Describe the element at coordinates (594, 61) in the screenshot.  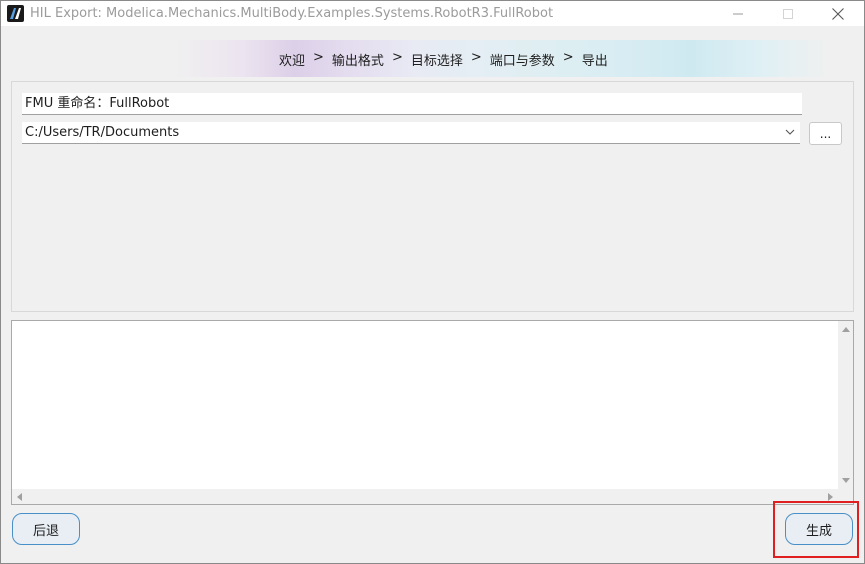
I see `breadcrumb-step-export: 导出` at that location.